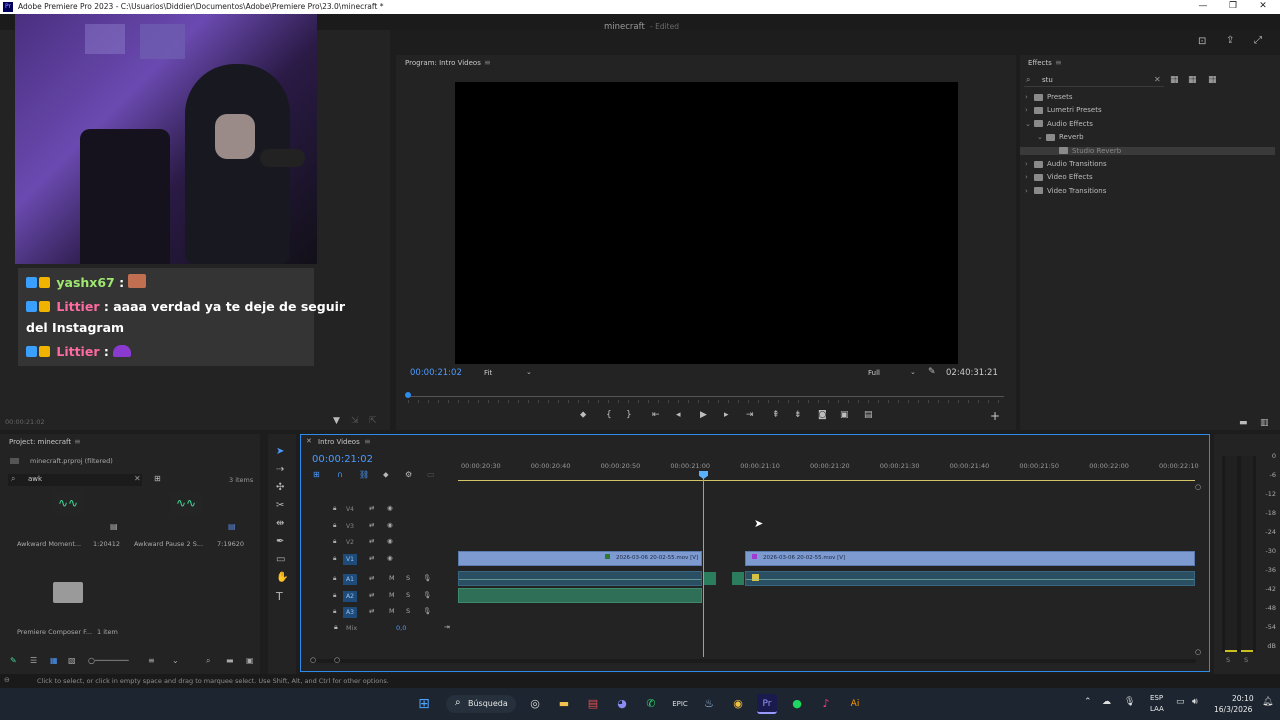 This screenshot has width=1280, height=720. I want to click on close-tab-icon: ✕, so click(309, 441).